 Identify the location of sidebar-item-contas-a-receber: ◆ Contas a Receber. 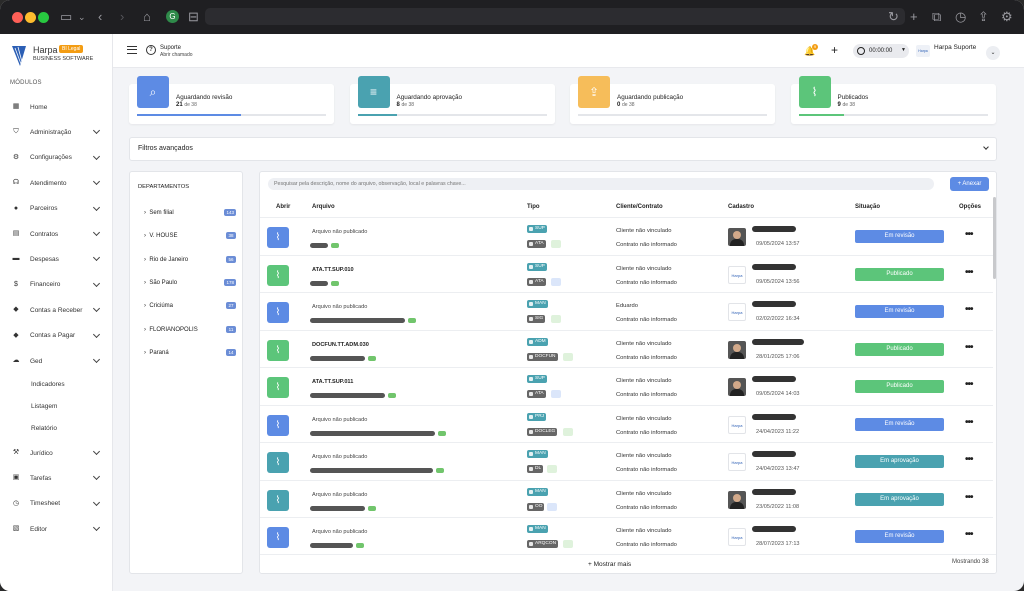
(56, 310).